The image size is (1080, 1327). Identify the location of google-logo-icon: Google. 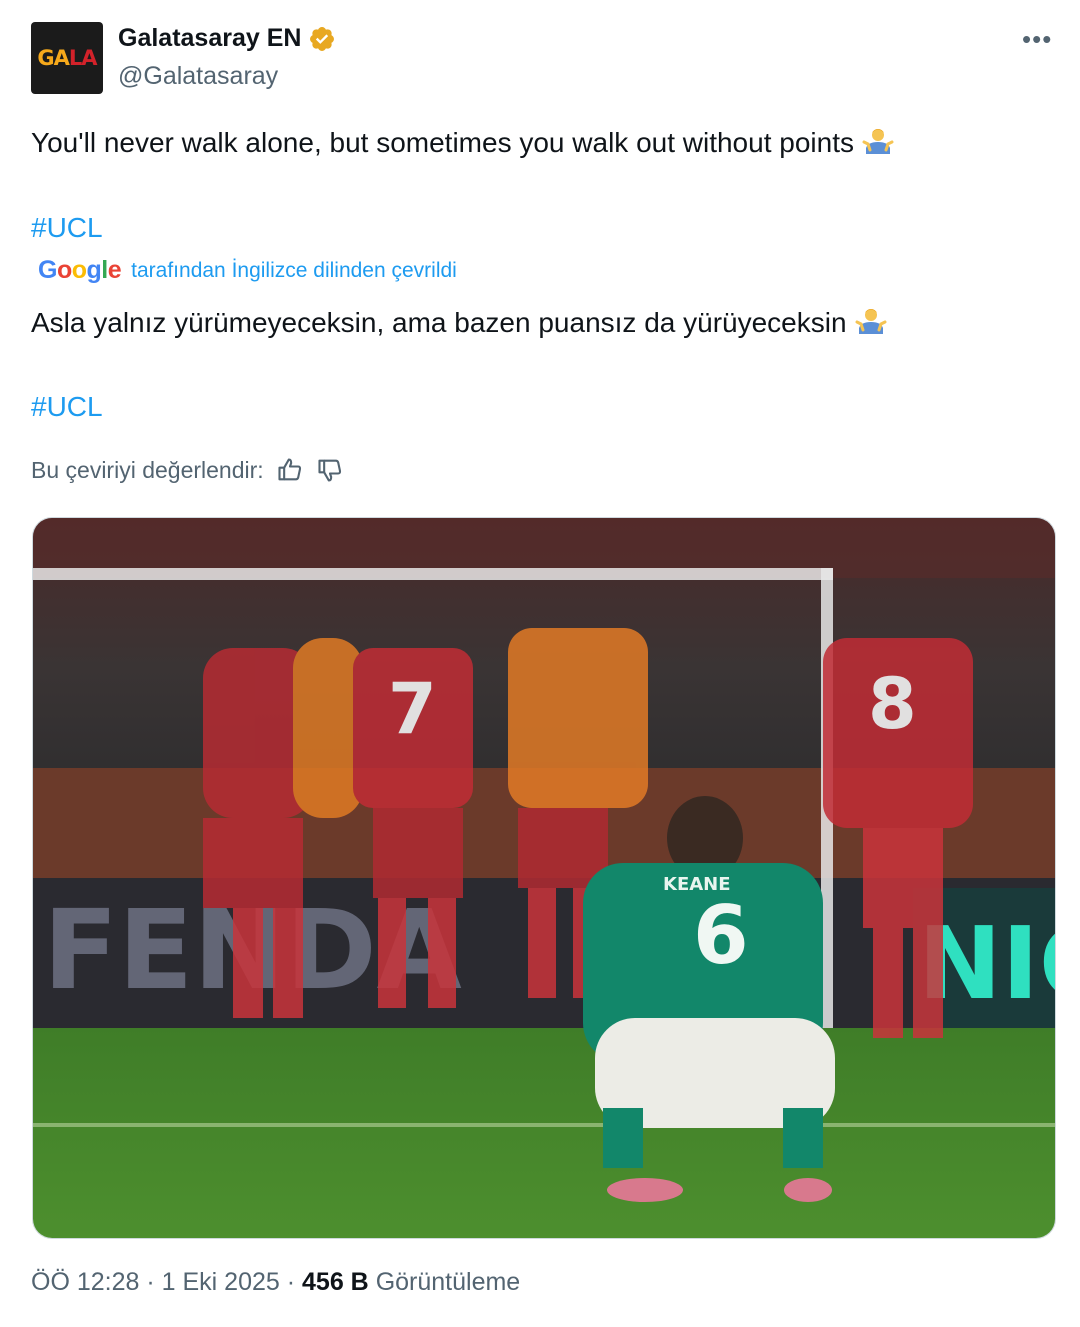
(80, 270).